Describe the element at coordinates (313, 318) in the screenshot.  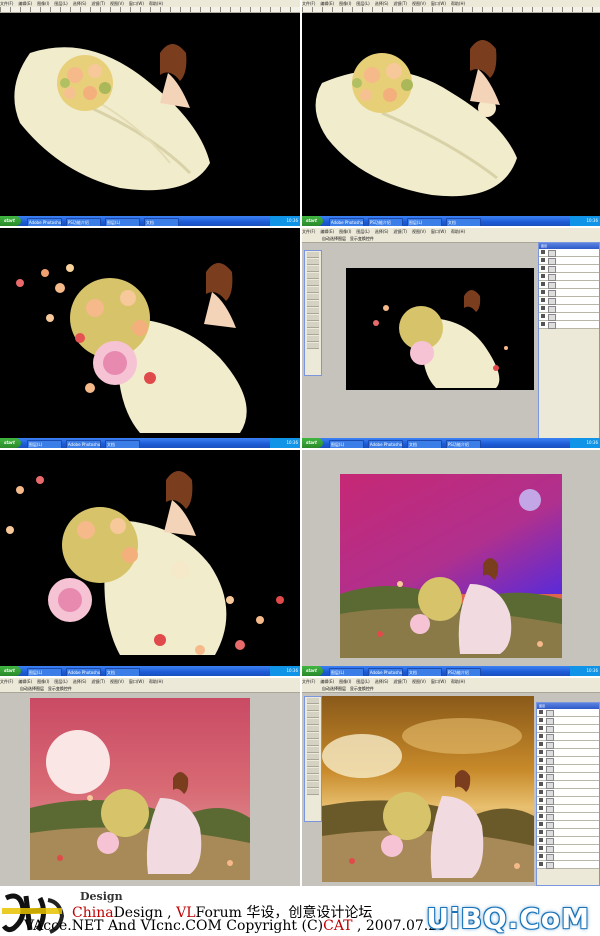
I see `pen-tool-icon` at that location.